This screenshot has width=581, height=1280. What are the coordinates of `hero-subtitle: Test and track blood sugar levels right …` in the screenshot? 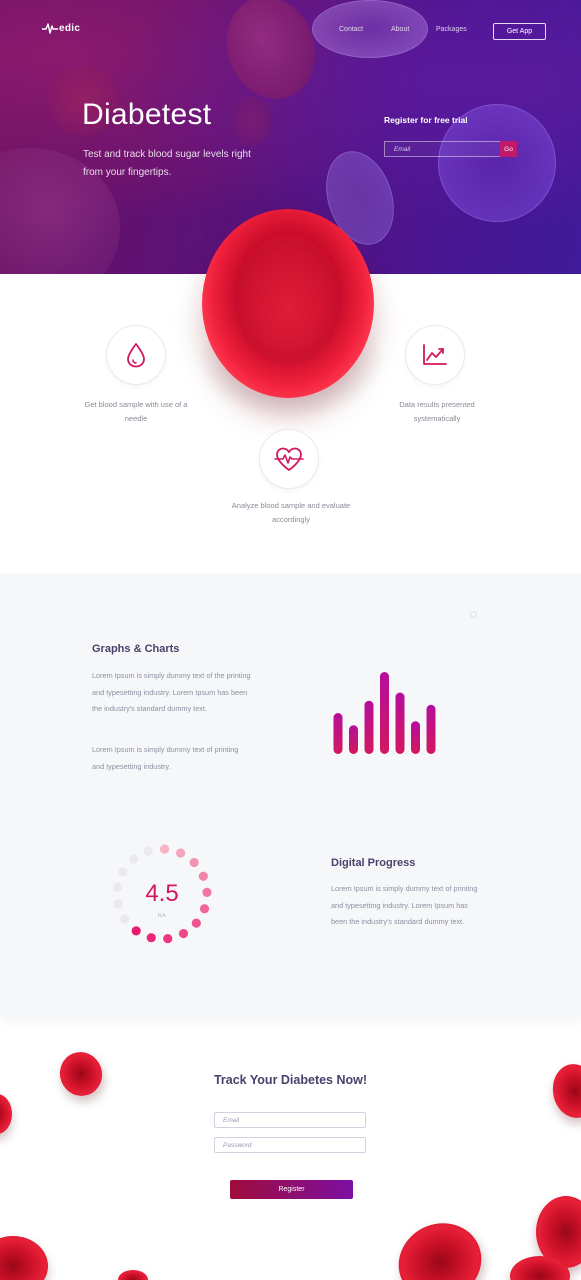 It's located at (167, 163).